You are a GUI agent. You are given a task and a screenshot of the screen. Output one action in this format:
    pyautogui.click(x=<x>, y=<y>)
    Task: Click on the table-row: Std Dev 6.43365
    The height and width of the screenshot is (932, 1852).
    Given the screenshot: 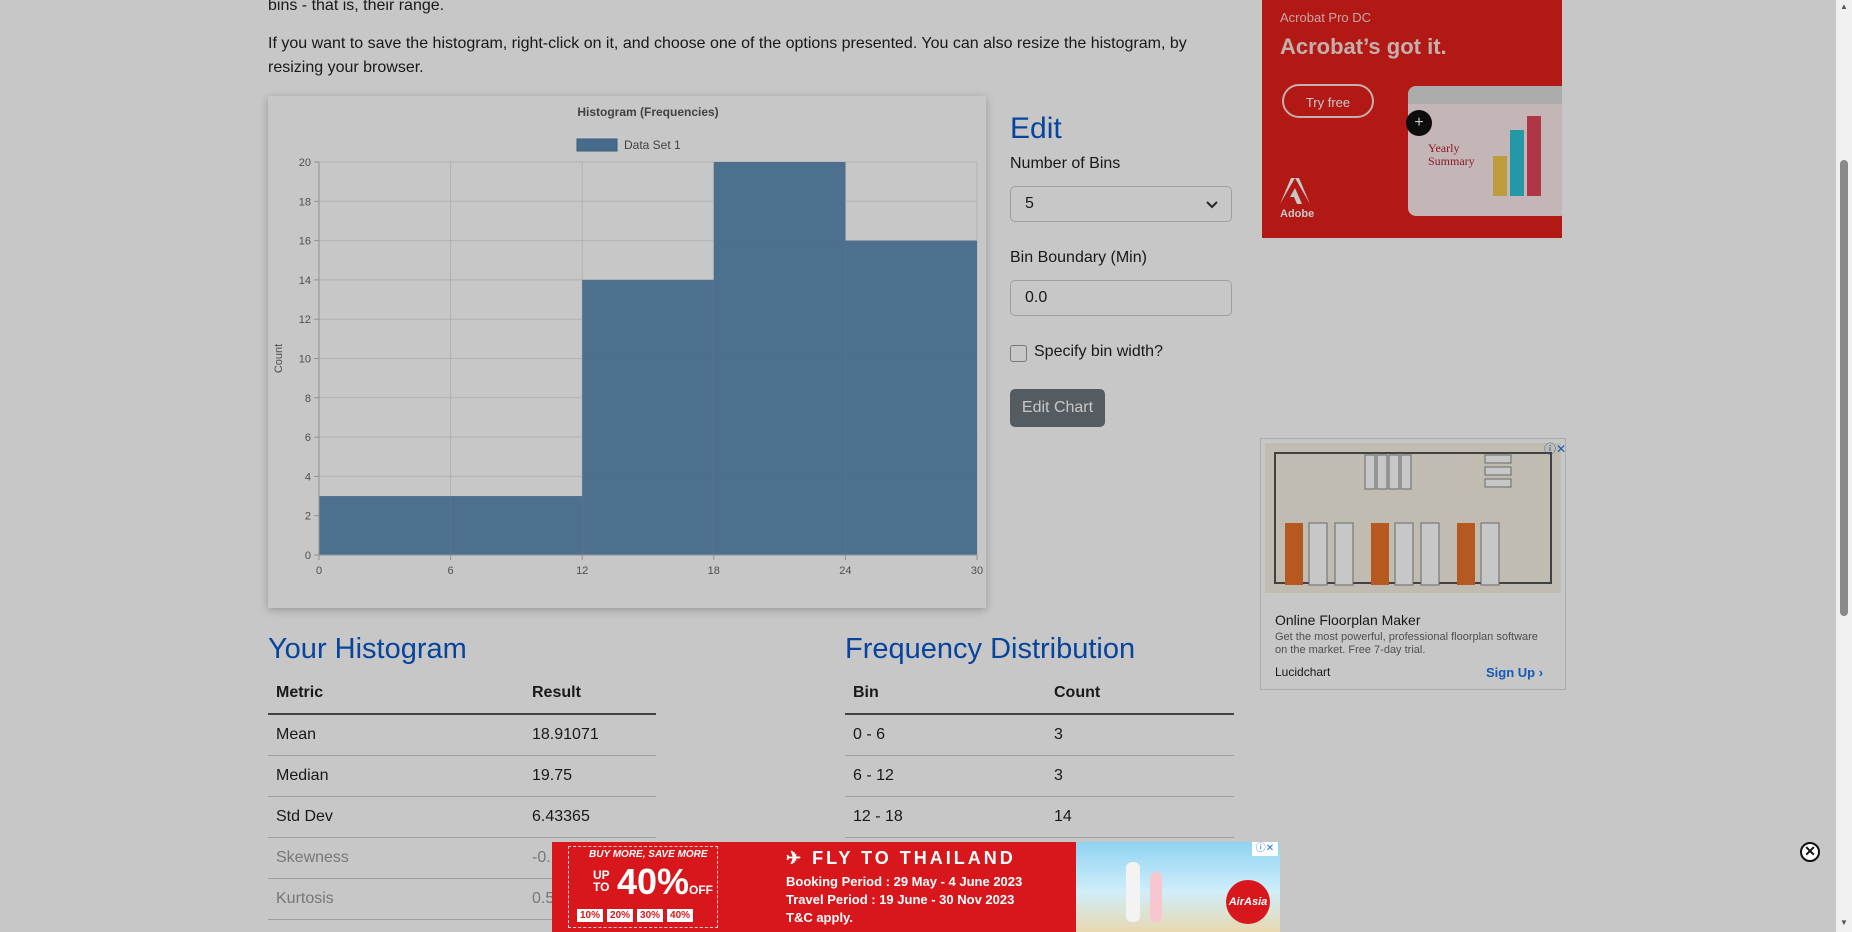 What is the action you would take?
    pyautogui.click(x=462, y=817)
    